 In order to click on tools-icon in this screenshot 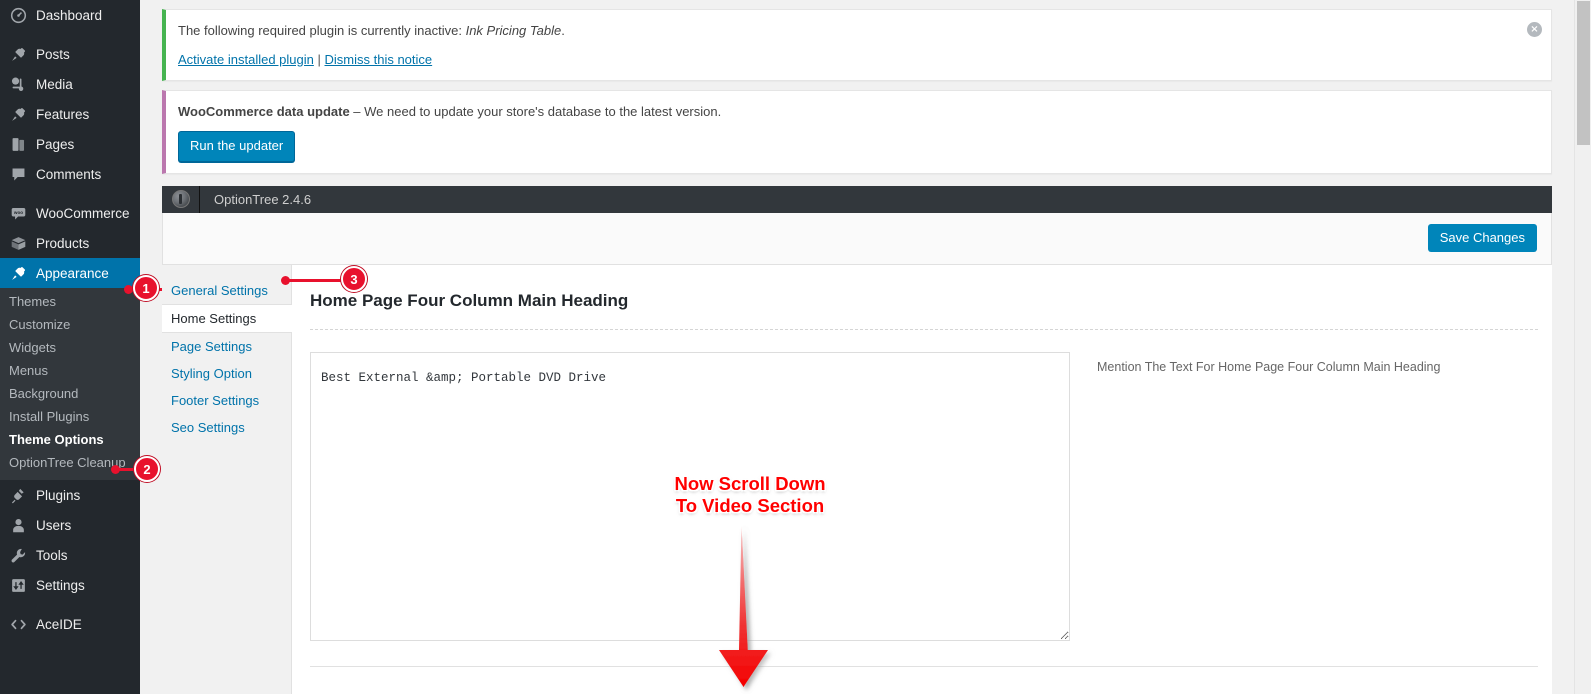, I will do `click(18, 555)`.